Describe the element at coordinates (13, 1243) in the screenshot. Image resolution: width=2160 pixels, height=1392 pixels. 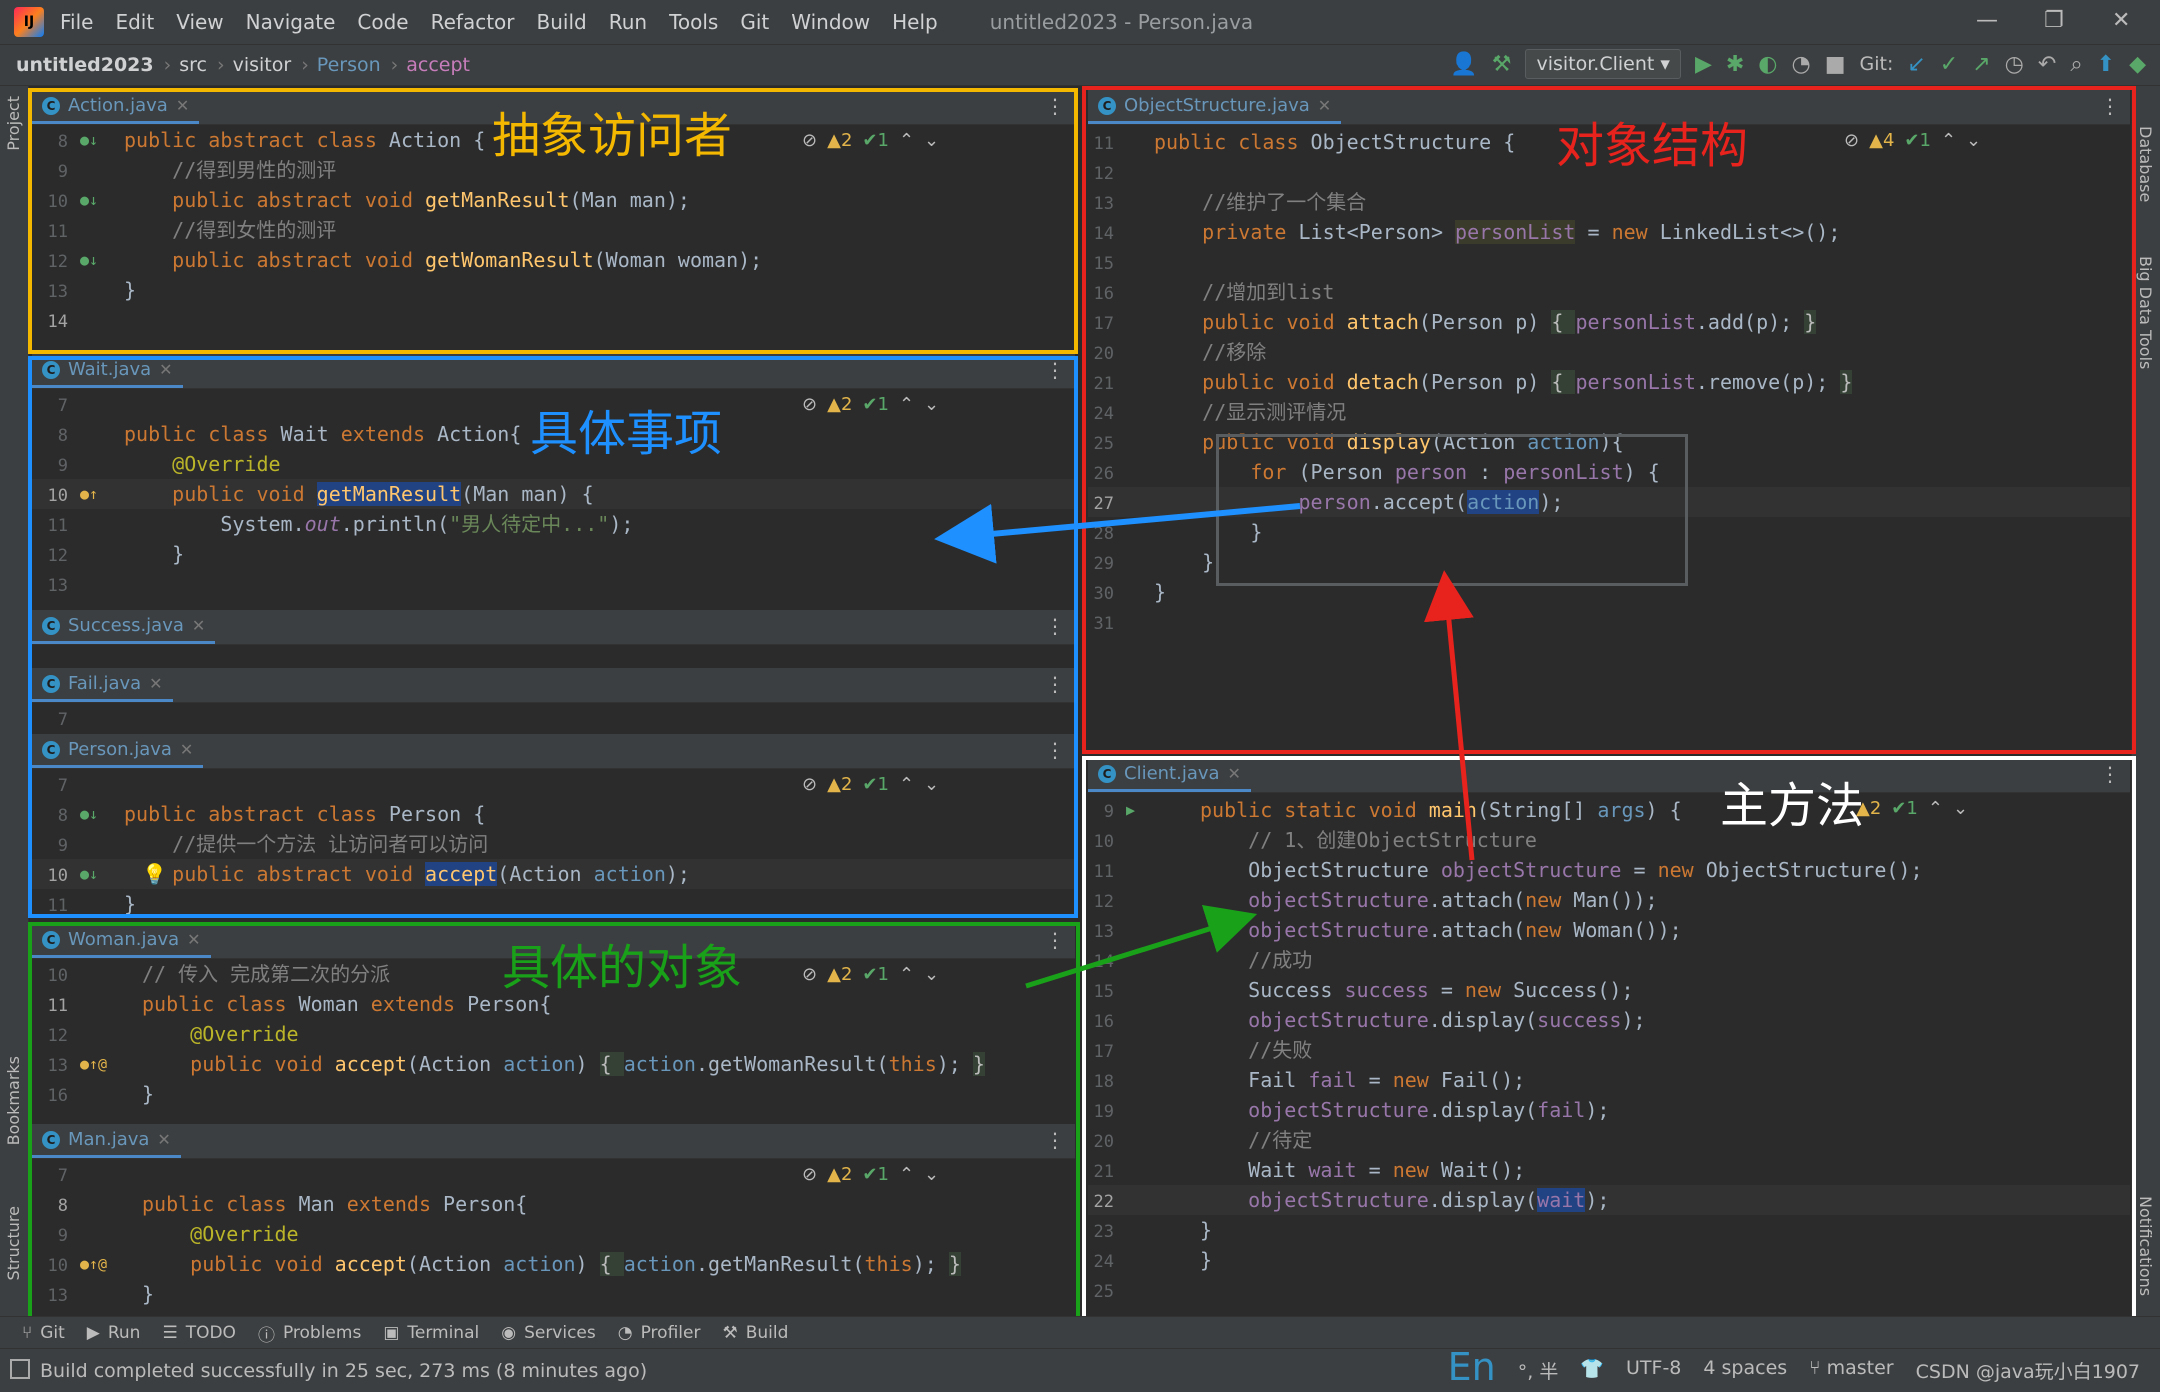
I see `structure-tool-tab: Structure` at that location.